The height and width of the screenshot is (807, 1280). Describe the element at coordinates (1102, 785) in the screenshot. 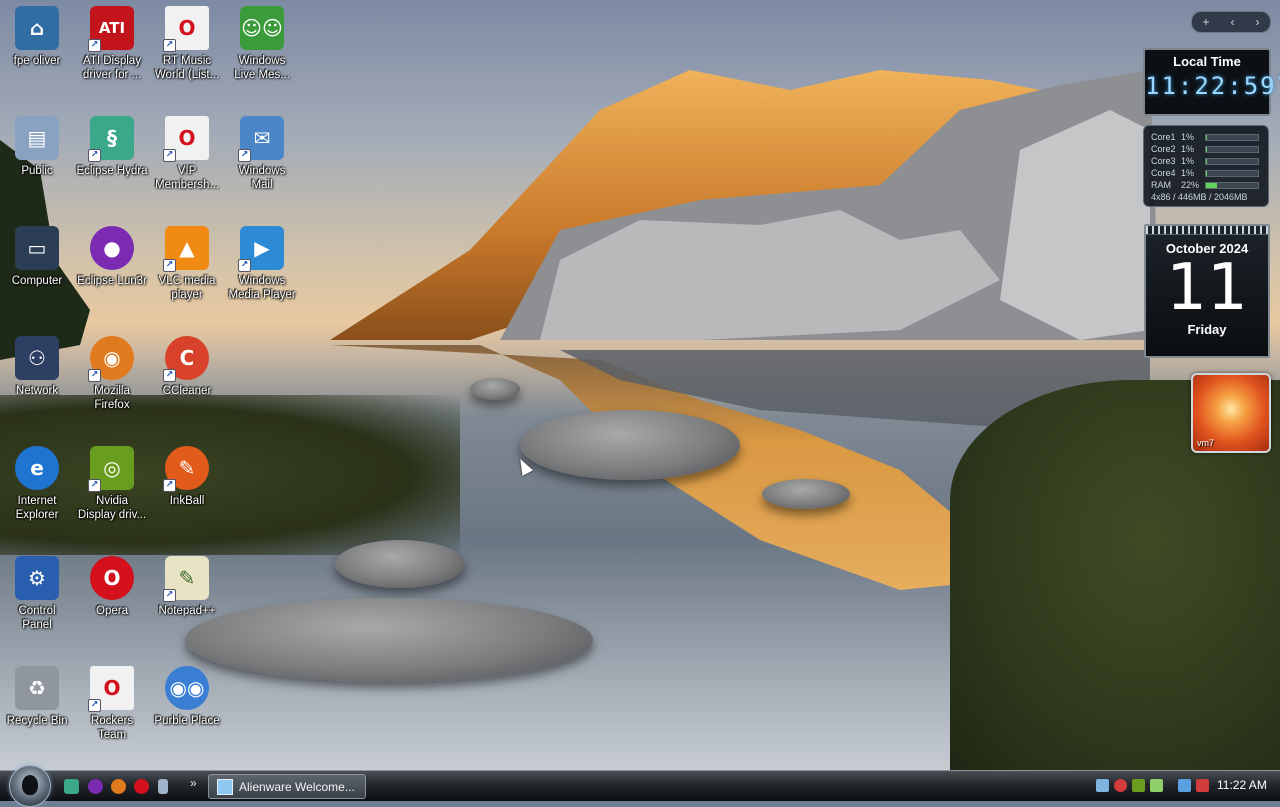

I see `network-tray-icon` at that location.